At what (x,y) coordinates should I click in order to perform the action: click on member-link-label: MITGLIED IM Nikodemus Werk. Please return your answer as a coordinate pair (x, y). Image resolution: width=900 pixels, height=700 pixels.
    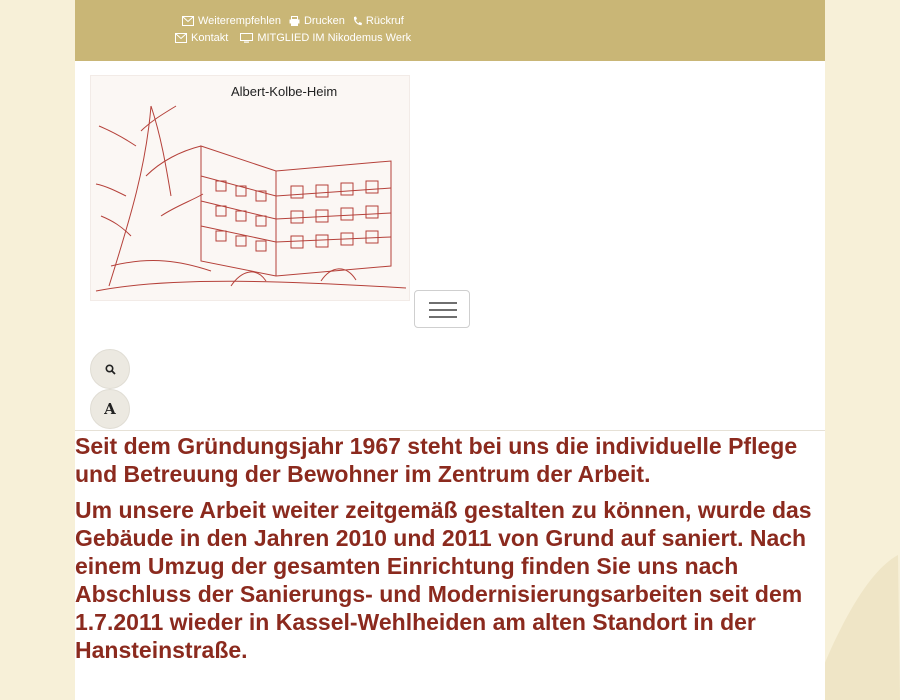
    Looking at the image, I should click on (334, 38).